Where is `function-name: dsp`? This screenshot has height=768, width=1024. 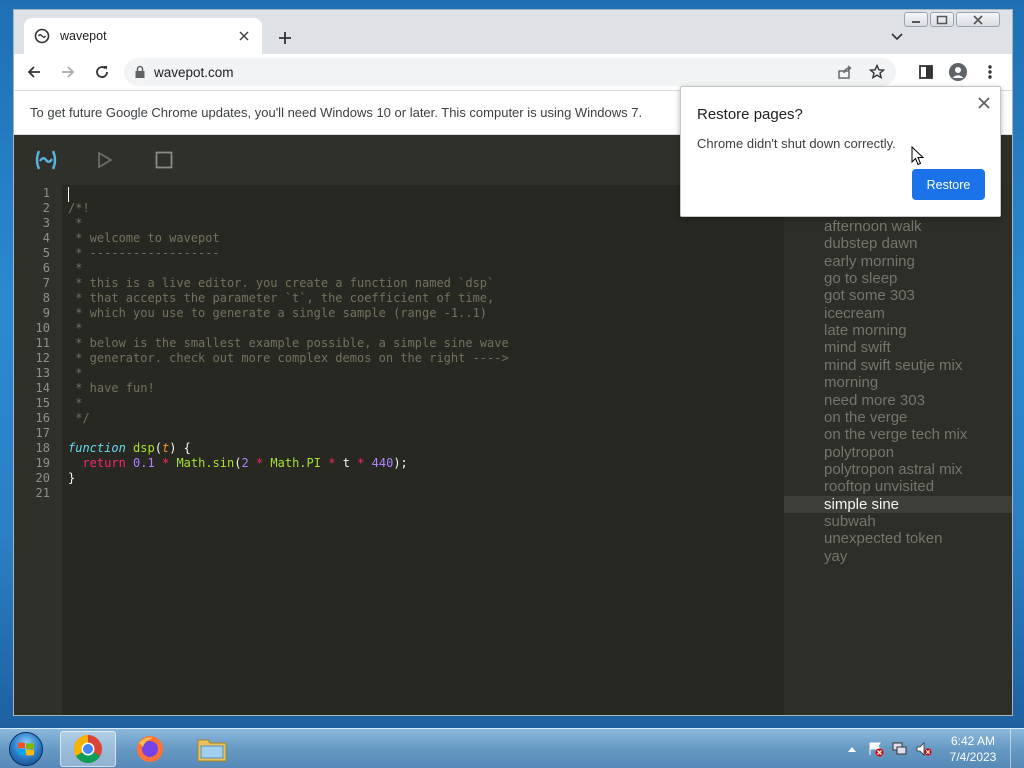 function-name: dsp is located at coordinates (144, 448).